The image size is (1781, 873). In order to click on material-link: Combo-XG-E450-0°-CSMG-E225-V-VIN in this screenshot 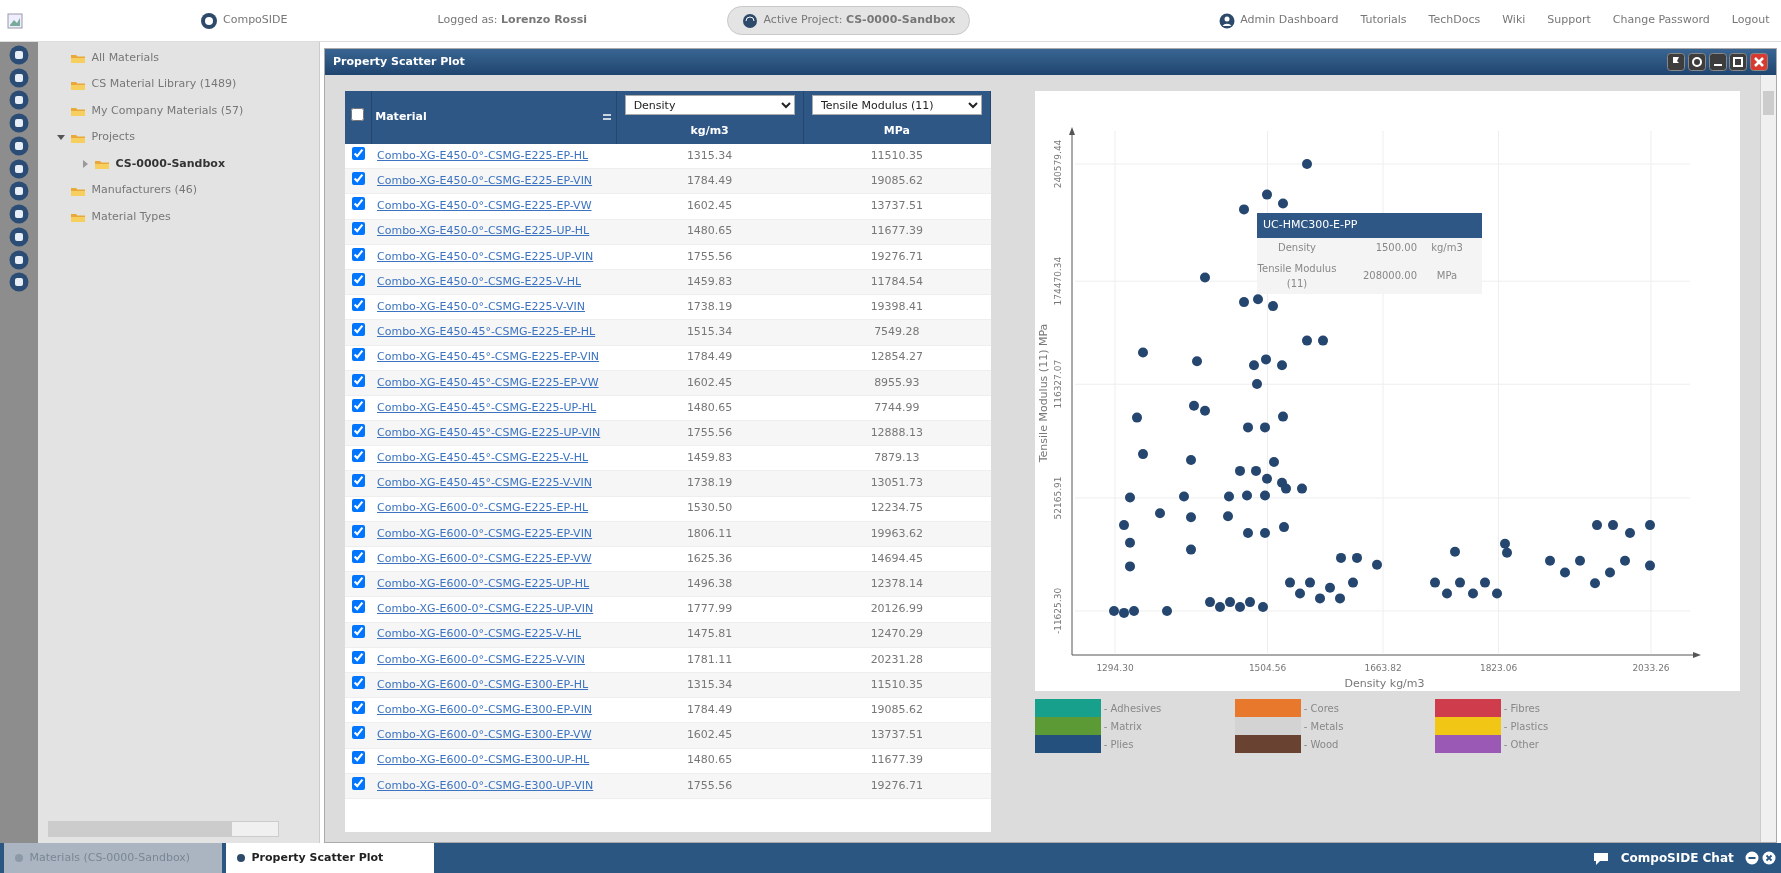, I will do `click(481, 306)`.